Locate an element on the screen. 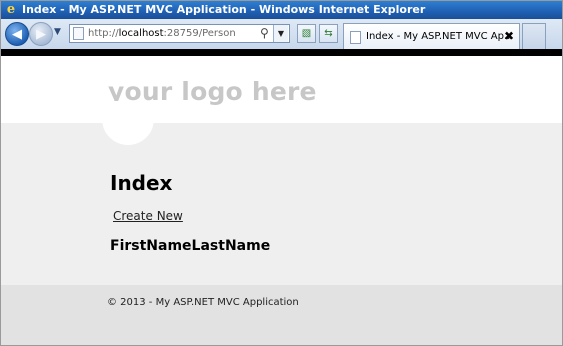 The height and width of the screenshot is (346, 563). header-decoration is located at coordinates (128, 123).